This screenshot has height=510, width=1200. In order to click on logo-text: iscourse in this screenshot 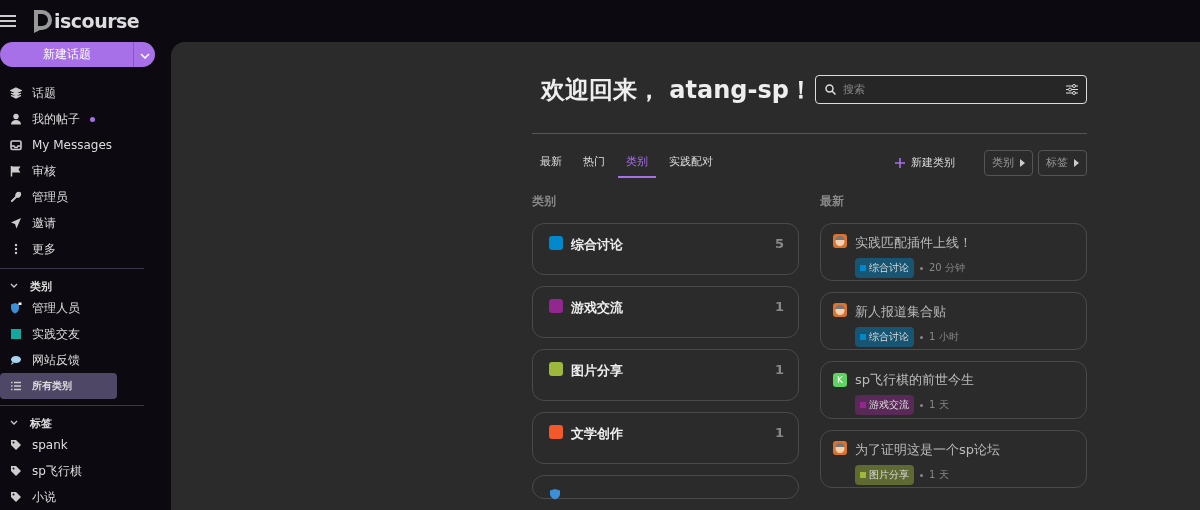, I will do `click(97, 21)`.